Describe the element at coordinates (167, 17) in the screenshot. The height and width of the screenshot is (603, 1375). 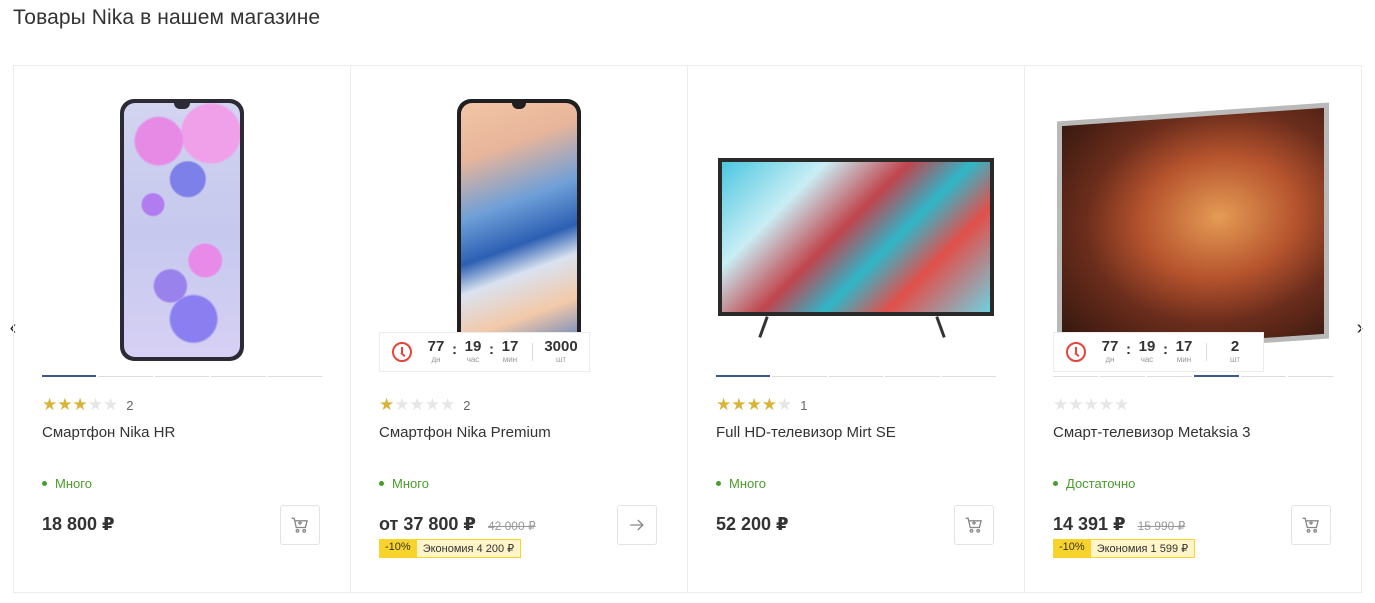
I see `section-title: Товары Nika в нашем магазине` at that location.